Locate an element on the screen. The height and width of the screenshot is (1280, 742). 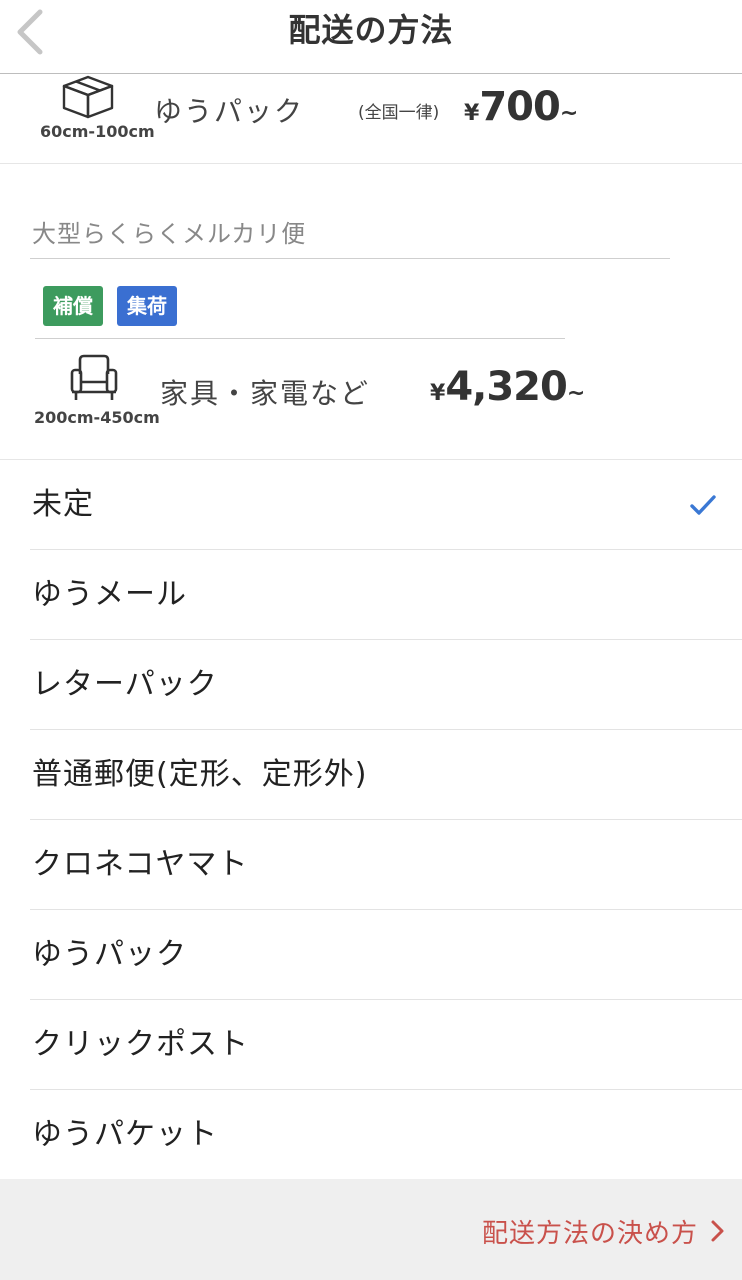
yupack-option-row: 60cm-100cm ゆうパック (全国一律) ¥700~ is located at coordinates (371, 119).